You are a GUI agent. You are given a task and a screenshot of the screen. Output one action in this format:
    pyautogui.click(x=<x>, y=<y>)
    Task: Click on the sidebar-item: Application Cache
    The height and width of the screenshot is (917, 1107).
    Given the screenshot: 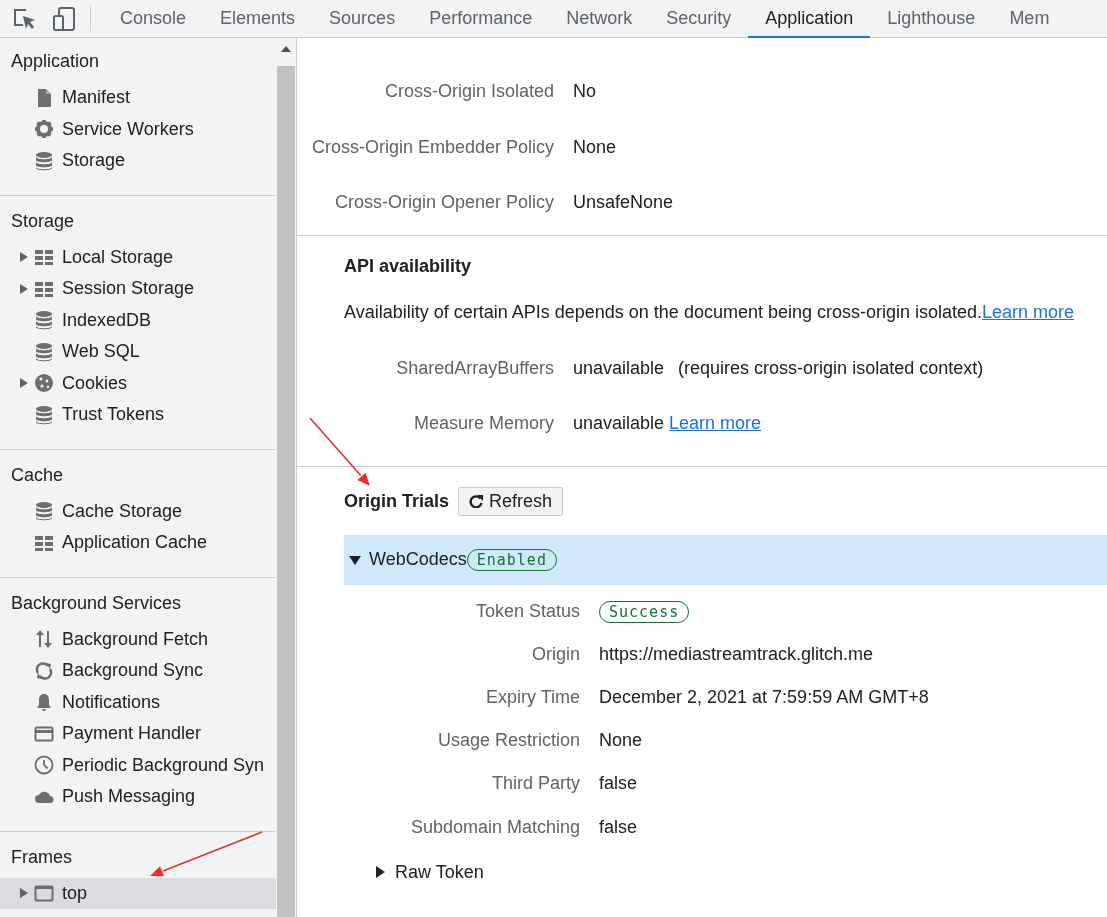 What is the action you would take?
    pyautogui.click(x=138, y=543)
    